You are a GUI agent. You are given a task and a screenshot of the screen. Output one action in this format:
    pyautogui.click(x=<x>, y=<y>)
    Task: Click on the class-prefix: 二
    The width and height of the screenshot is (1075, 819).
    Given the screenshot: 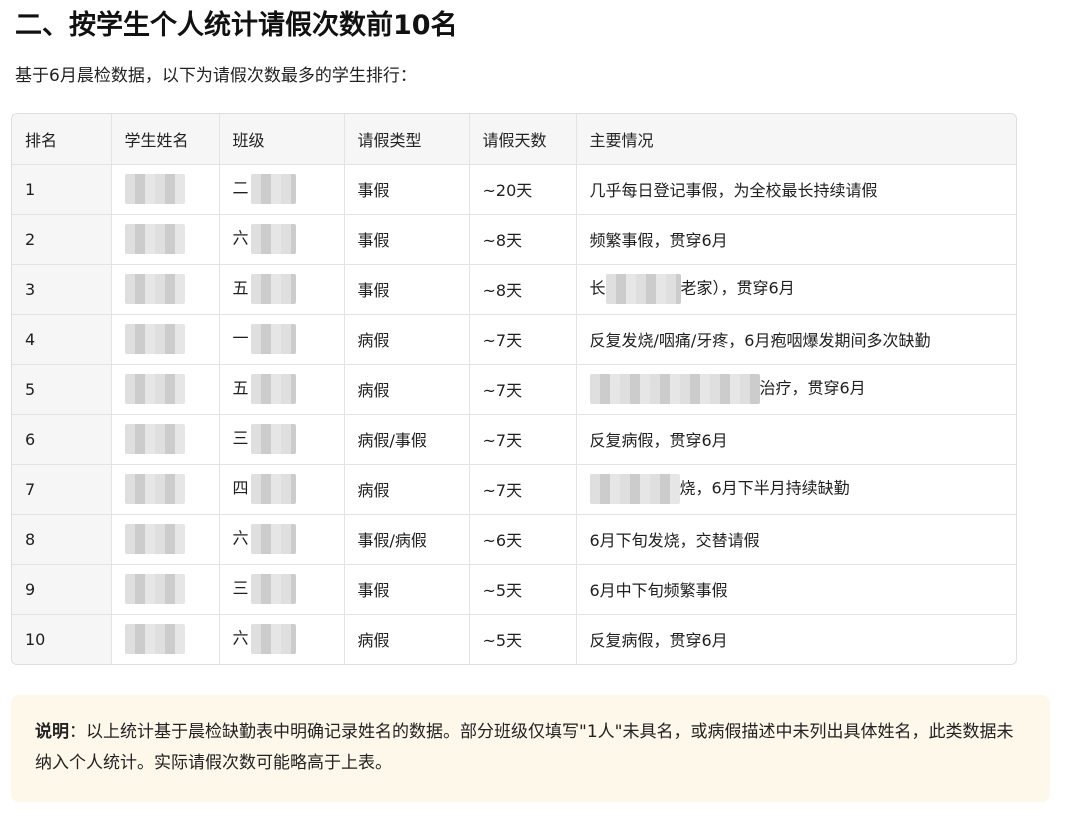 What is the action you would take?
    pyautogui.click(x=240, y=188)
    